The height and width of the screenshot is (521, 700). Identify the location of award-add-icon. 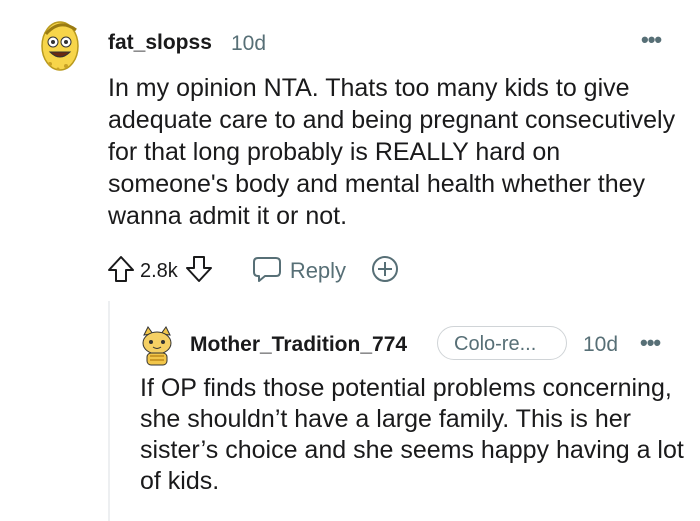
(385, 271).